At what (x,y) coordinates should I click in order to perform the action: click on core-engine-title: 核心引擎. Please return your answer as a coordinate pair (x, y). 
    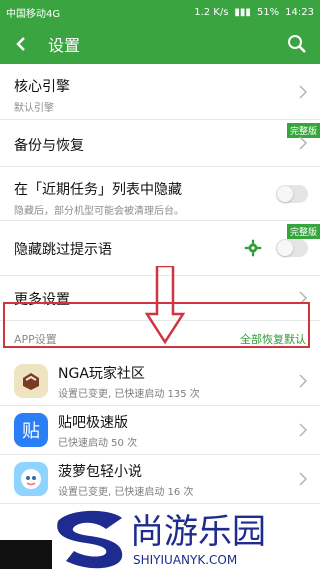
    Looking at the image, I should click on (42, 87).